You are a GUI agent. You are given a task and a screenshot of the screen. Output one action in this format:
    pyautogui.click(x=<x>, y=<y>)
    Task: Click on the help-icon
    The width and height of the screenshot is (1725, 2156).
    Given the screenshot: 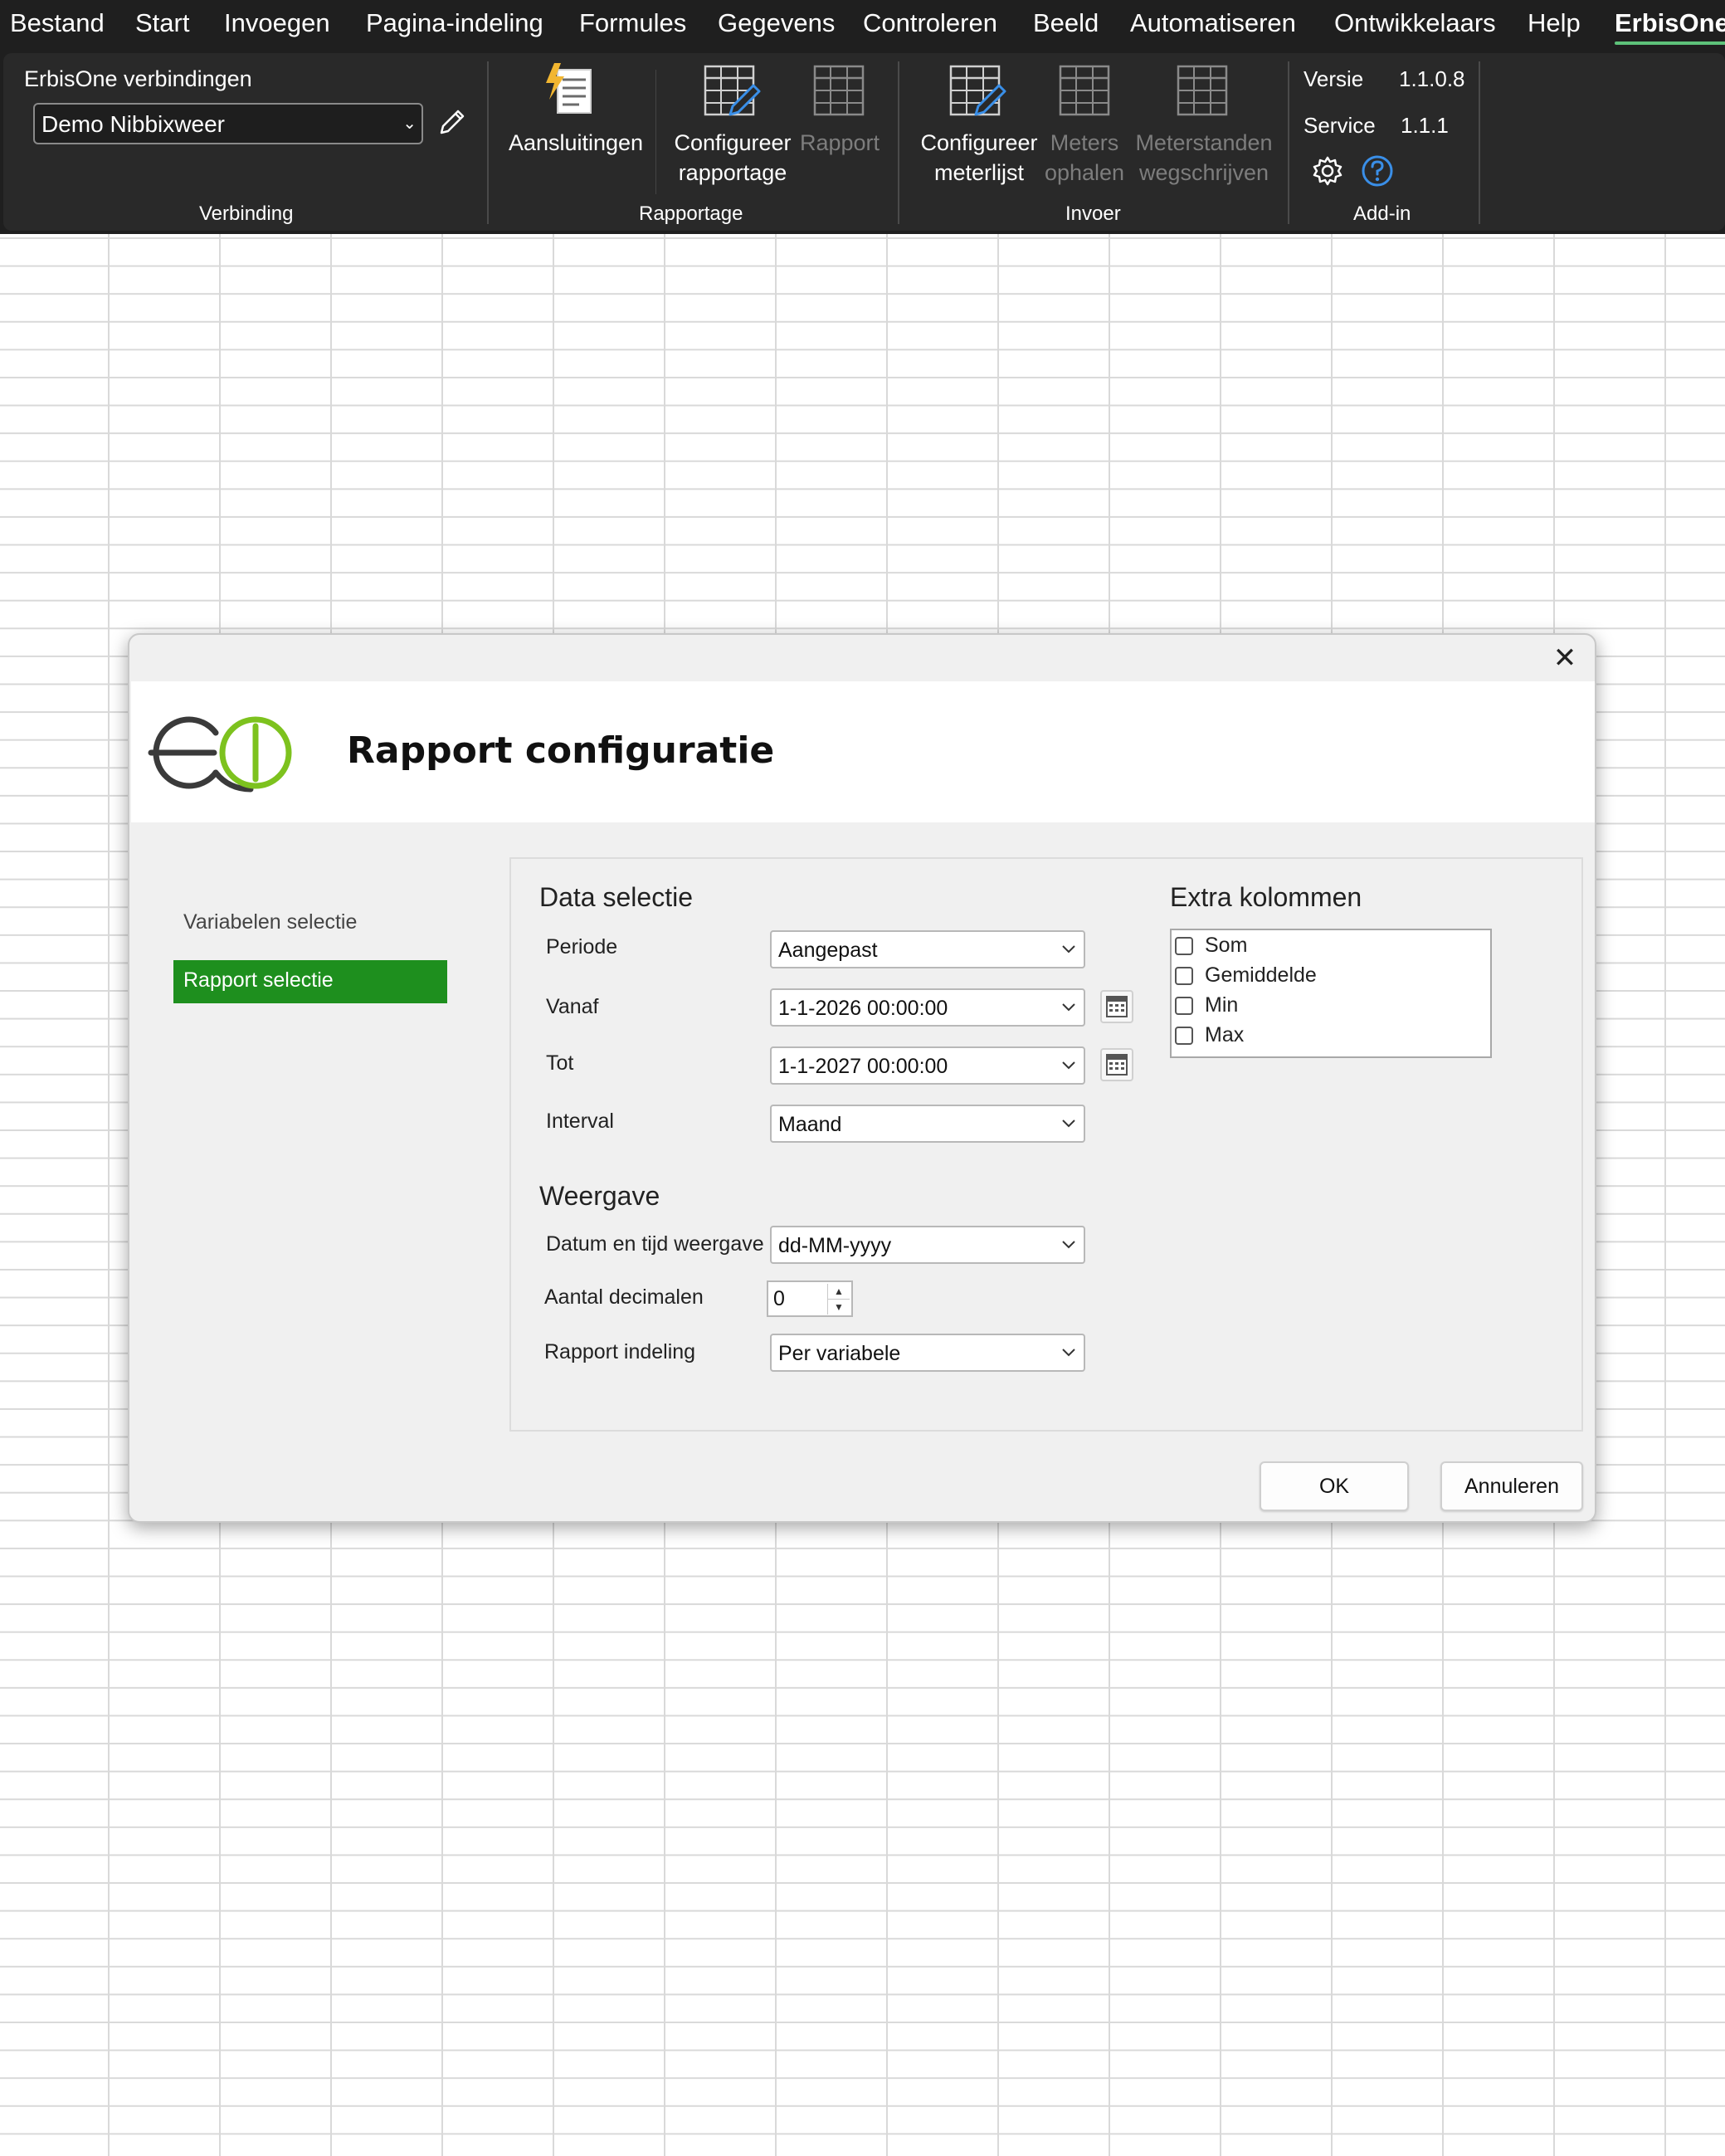 What is the action you would take?
    pyautogui.click(x=1377, y=171)
    